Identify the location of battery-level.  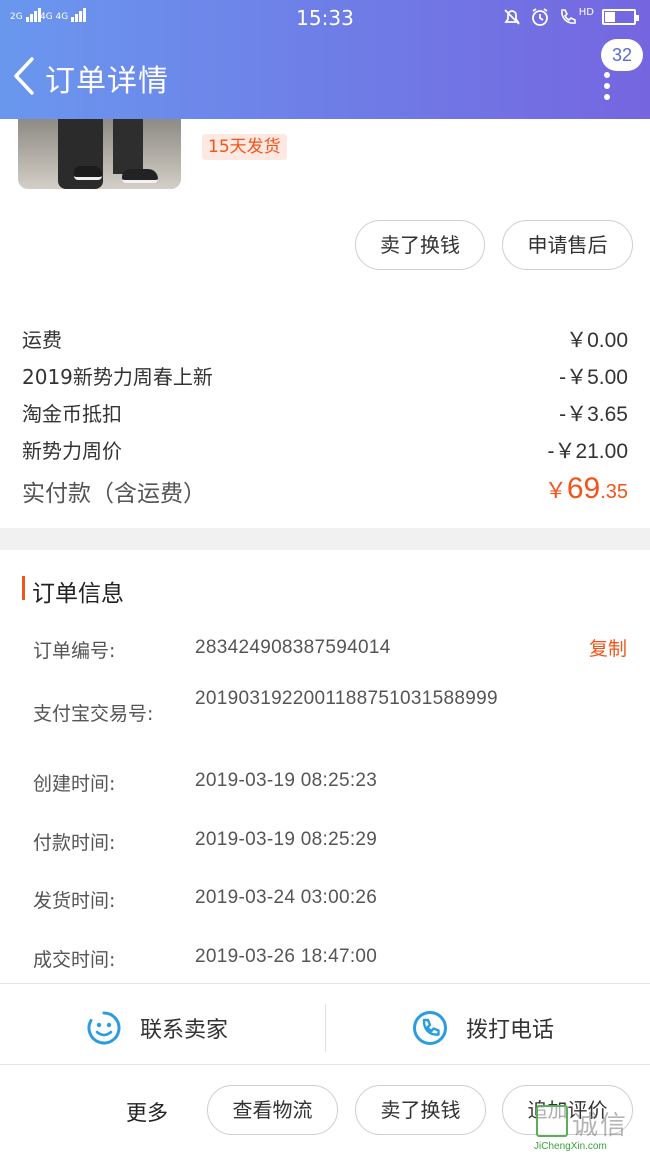
(610, 17).